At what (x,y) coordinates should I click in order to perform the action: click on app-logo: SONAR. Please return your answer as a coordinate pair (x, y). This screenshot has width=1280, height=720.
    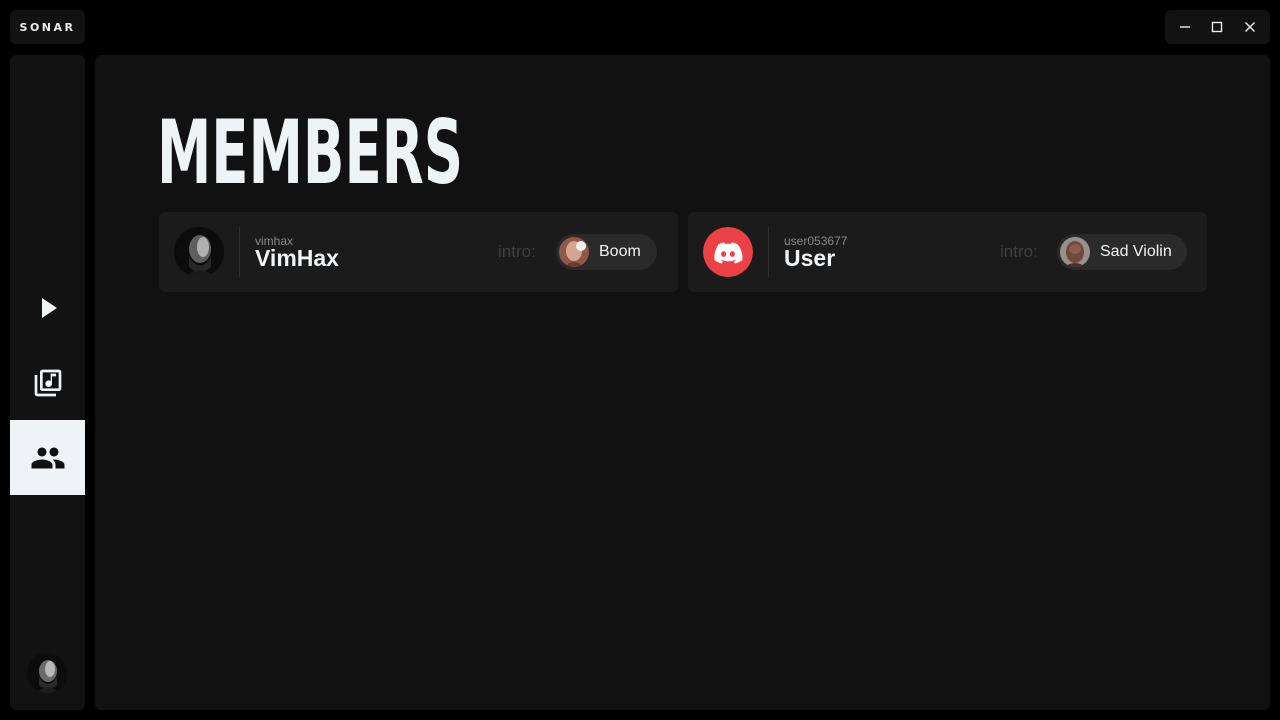
    Looking at the image, I should click on (47, 27).